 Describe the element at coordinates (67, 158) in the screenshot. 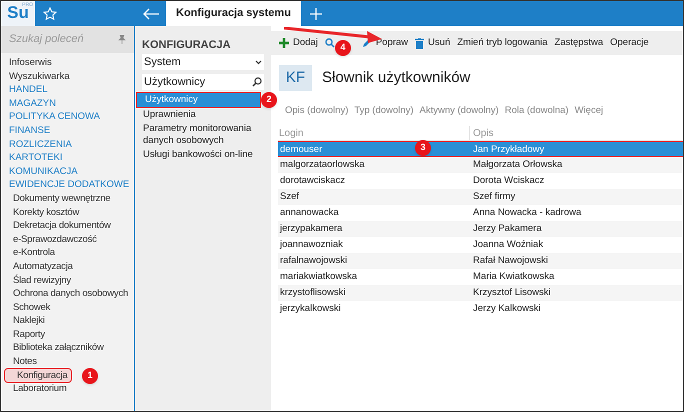

I see `sidebar-item: KARTOTEKI` at that location.